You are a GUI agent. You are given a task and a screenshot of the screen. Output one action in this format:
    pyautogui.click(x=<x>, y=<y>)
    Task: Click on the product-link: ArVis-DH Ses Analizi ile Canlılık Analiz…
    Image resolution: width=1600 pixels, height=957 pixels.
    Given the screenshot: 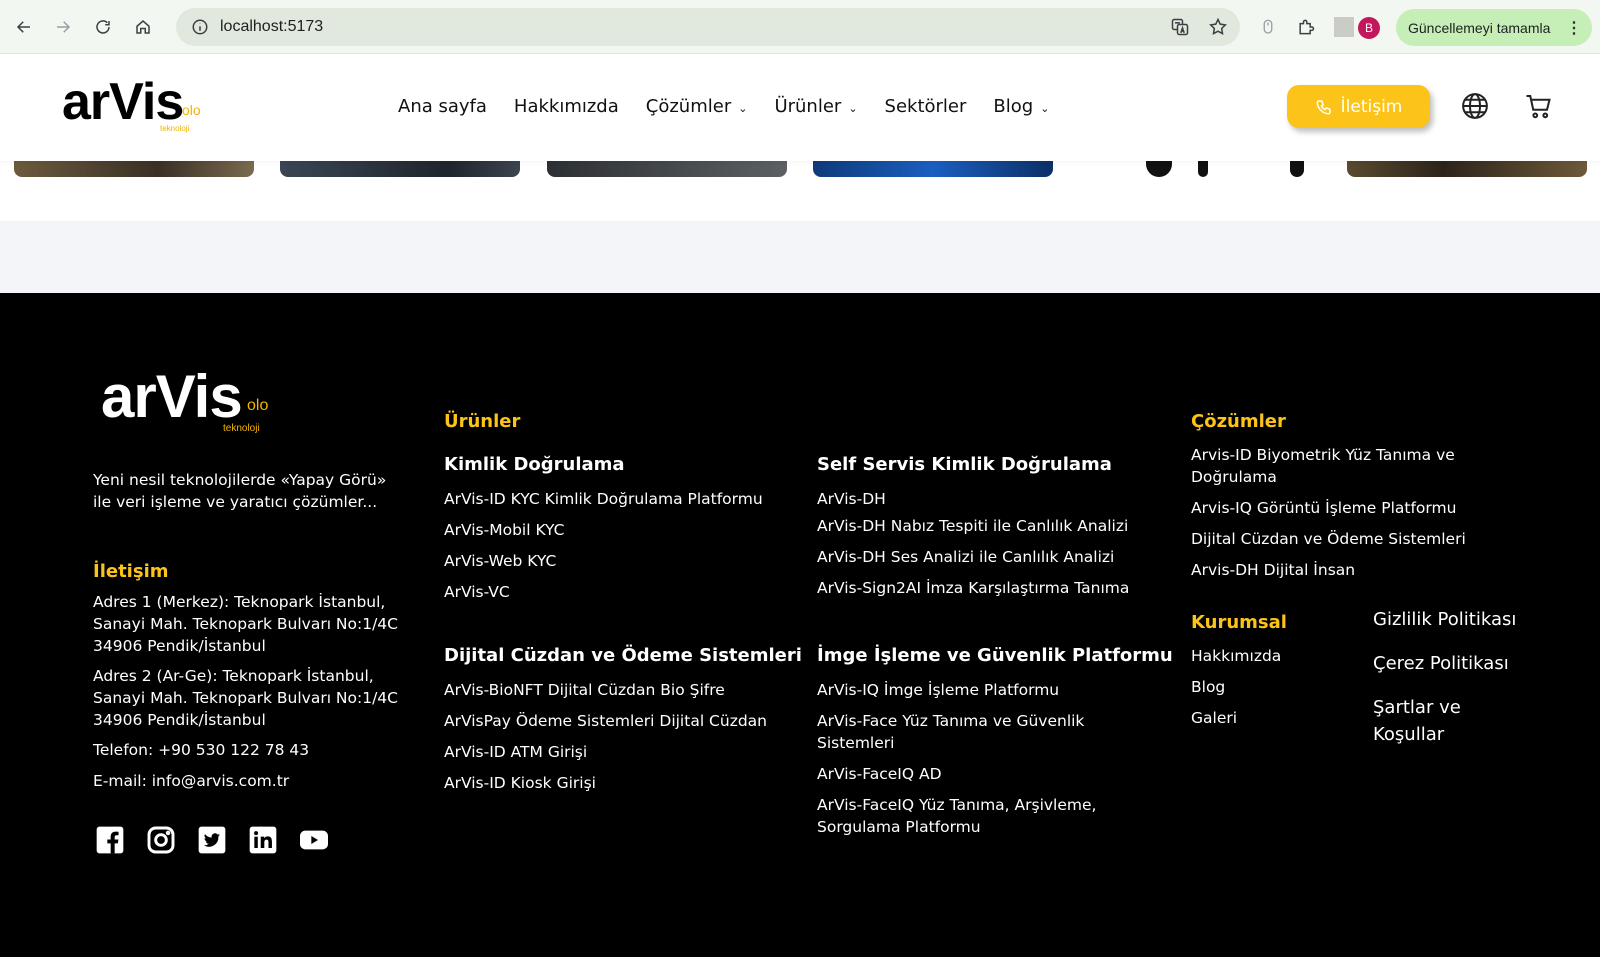 What is the action you would take?
    pyautogui.click(x=965, y=557)
    